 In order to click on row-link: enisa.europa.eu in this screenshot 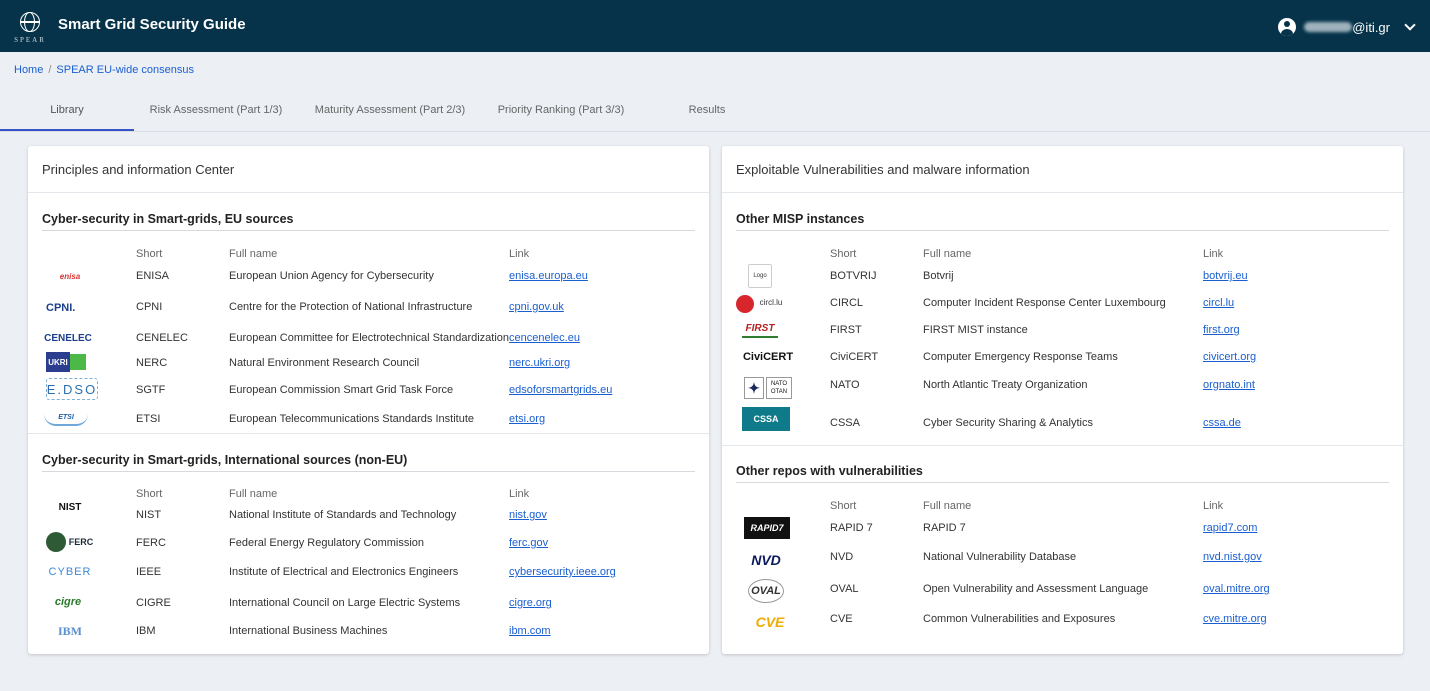, I will do `click(548, 276)`.